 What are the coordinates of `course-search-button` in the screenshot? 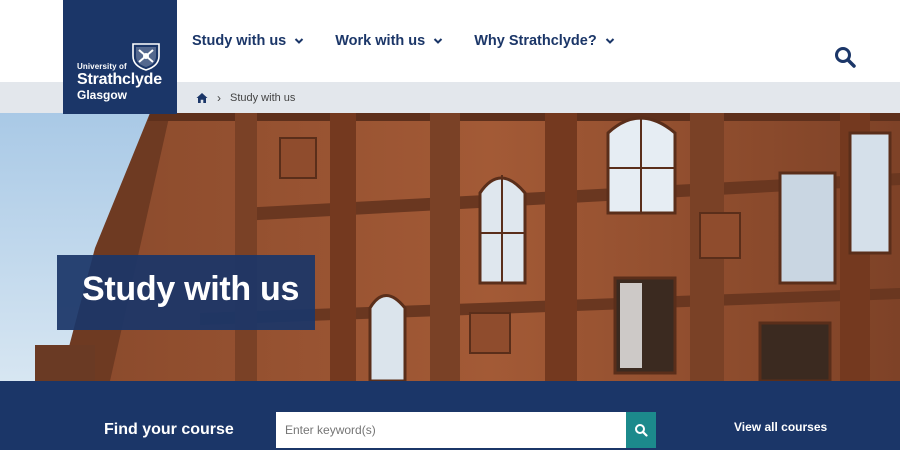 It's located at (641, 430).